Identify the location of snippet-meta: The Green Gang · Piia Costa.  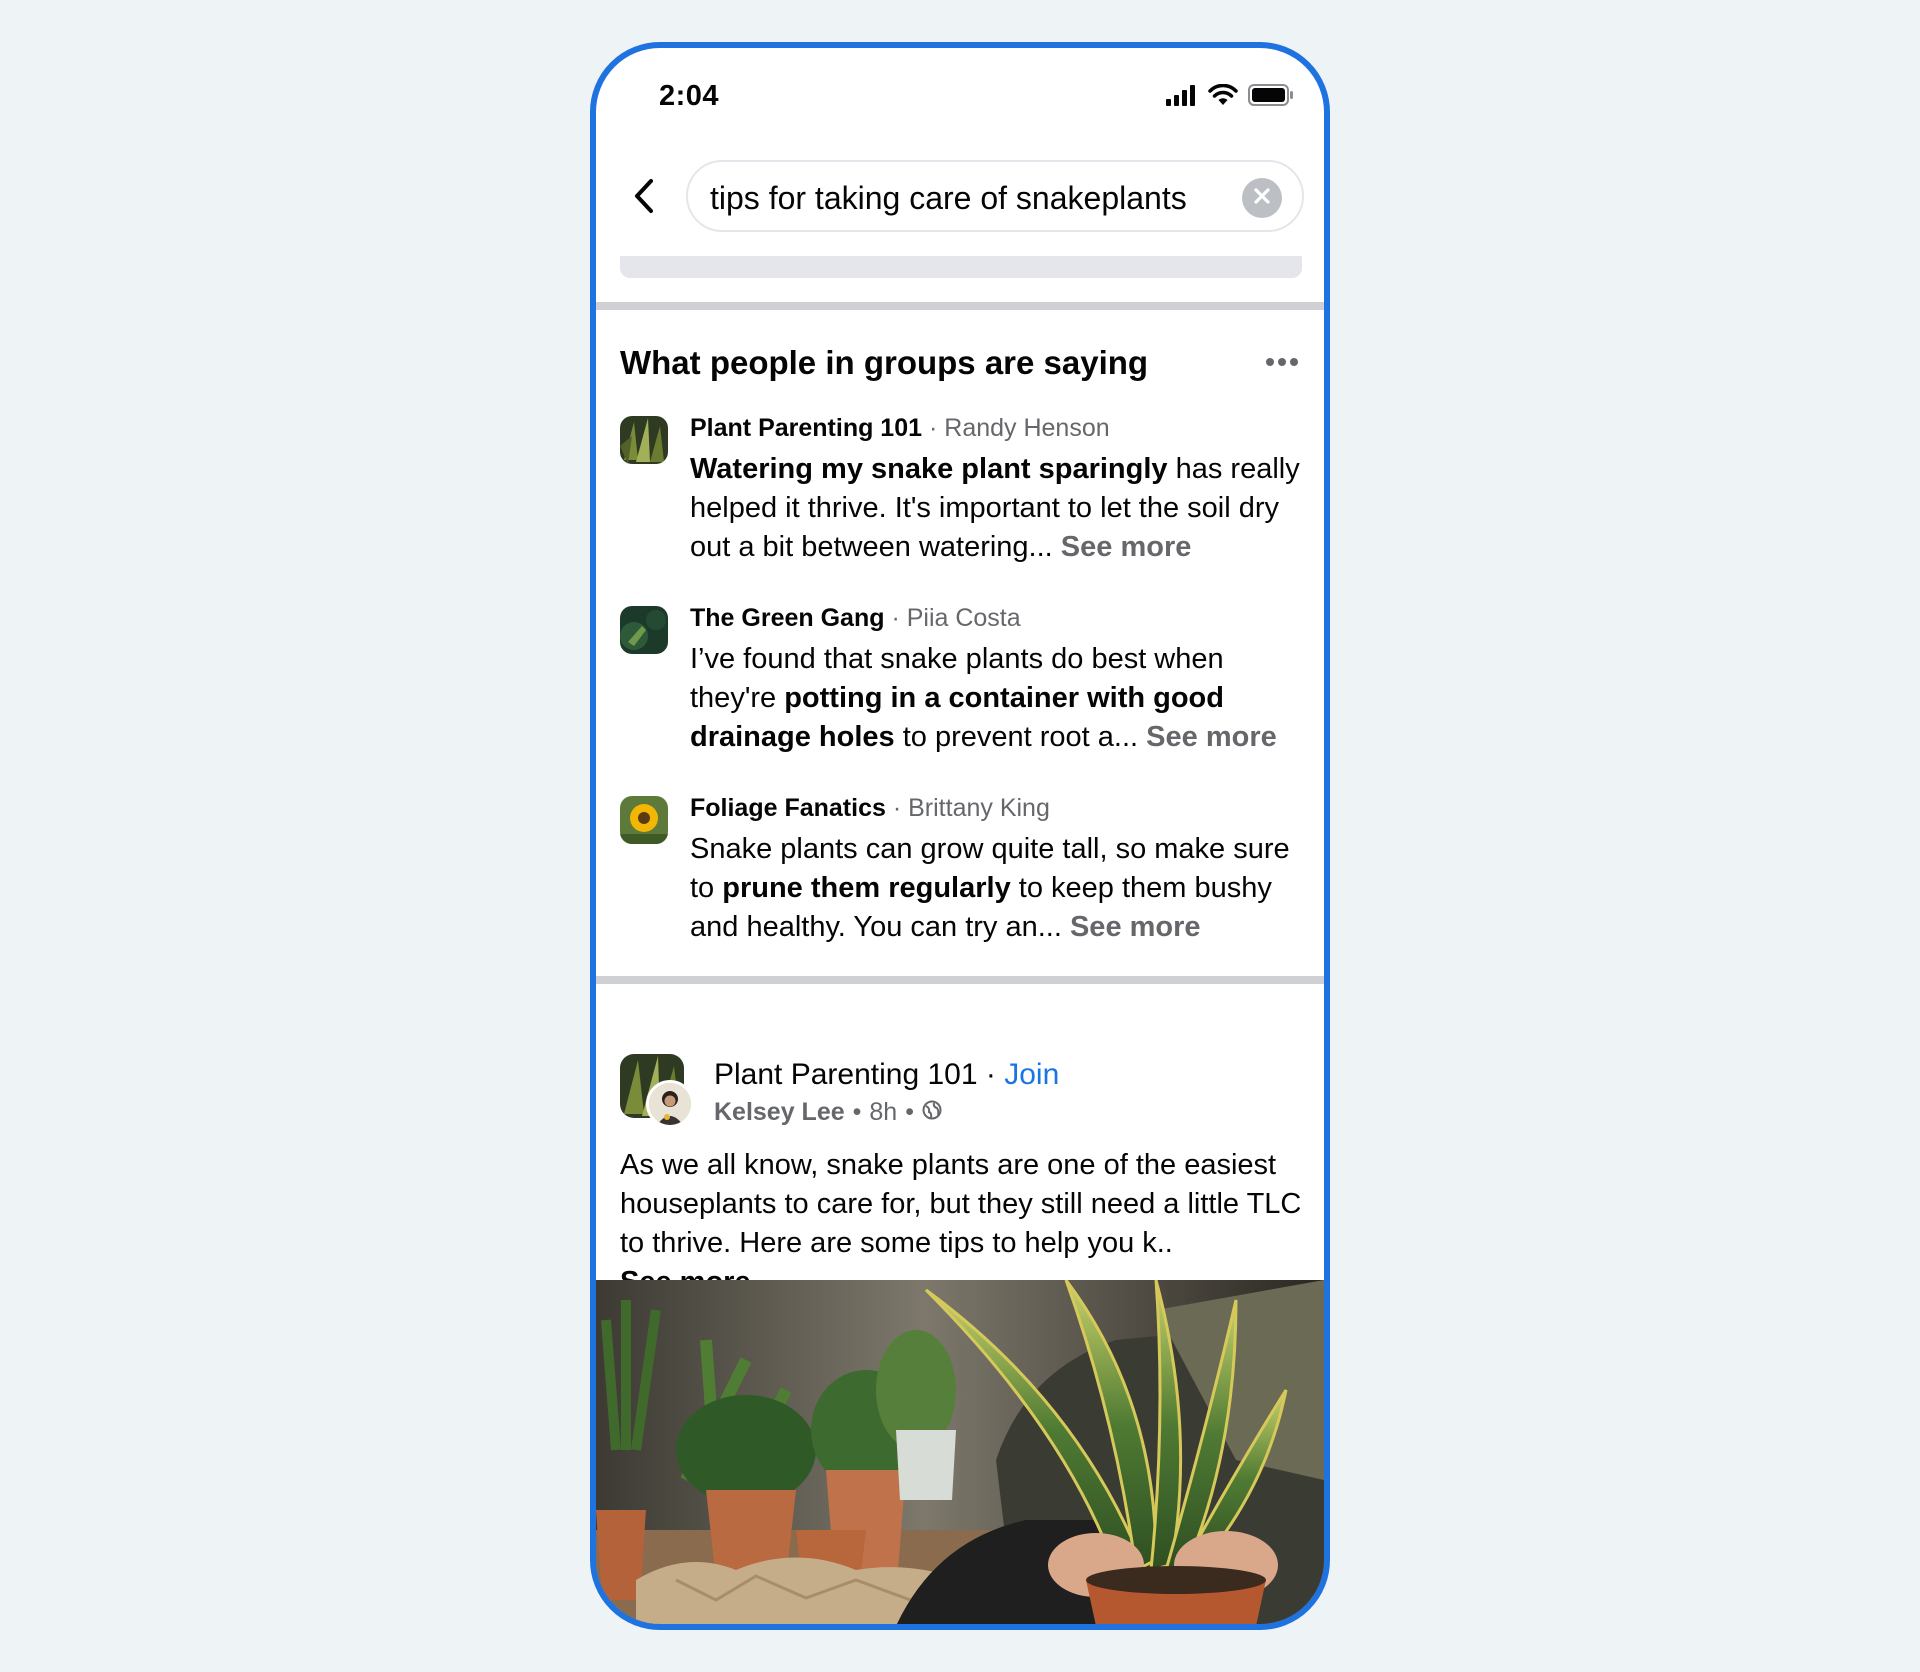
(855, 618).